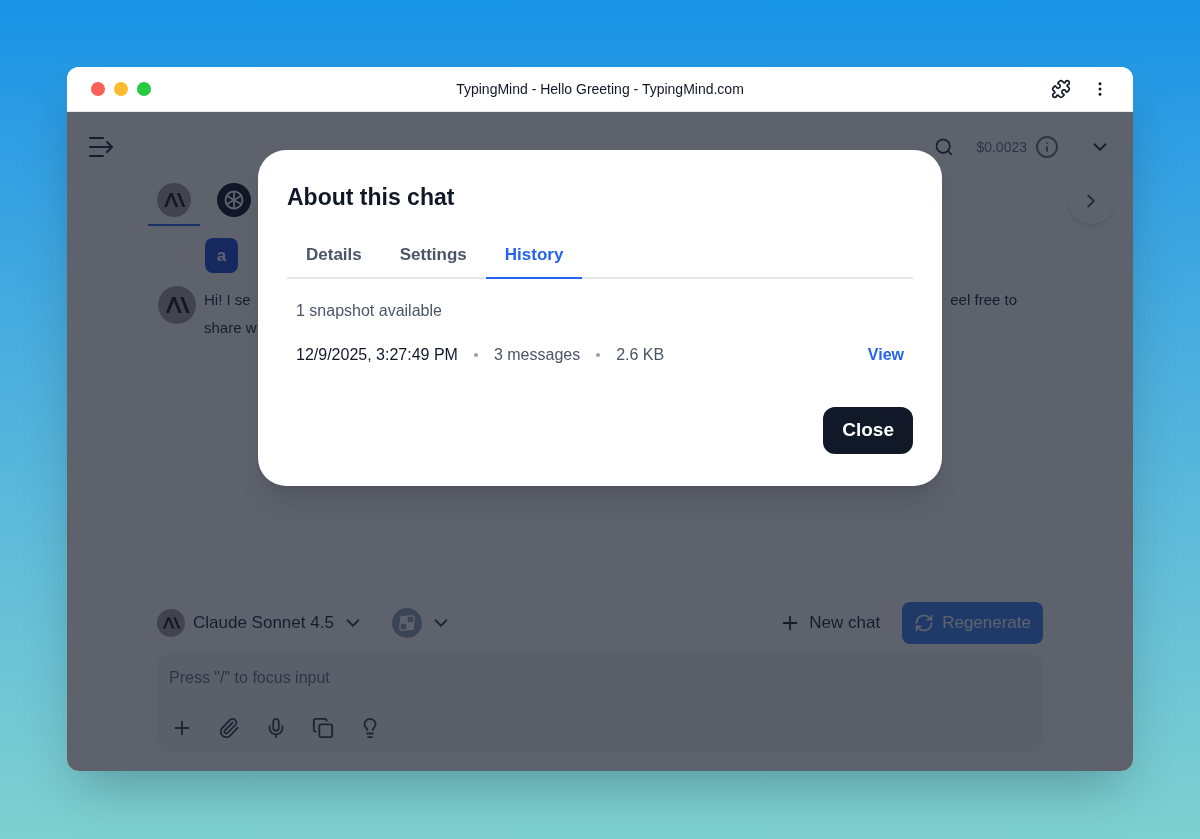 Image resolution: width=1200 pixels, height=839 pixels. What do you see at coordinates (1047, 147) in the screenshot?
I see `info-icon` at bounding box center [1047, 147].